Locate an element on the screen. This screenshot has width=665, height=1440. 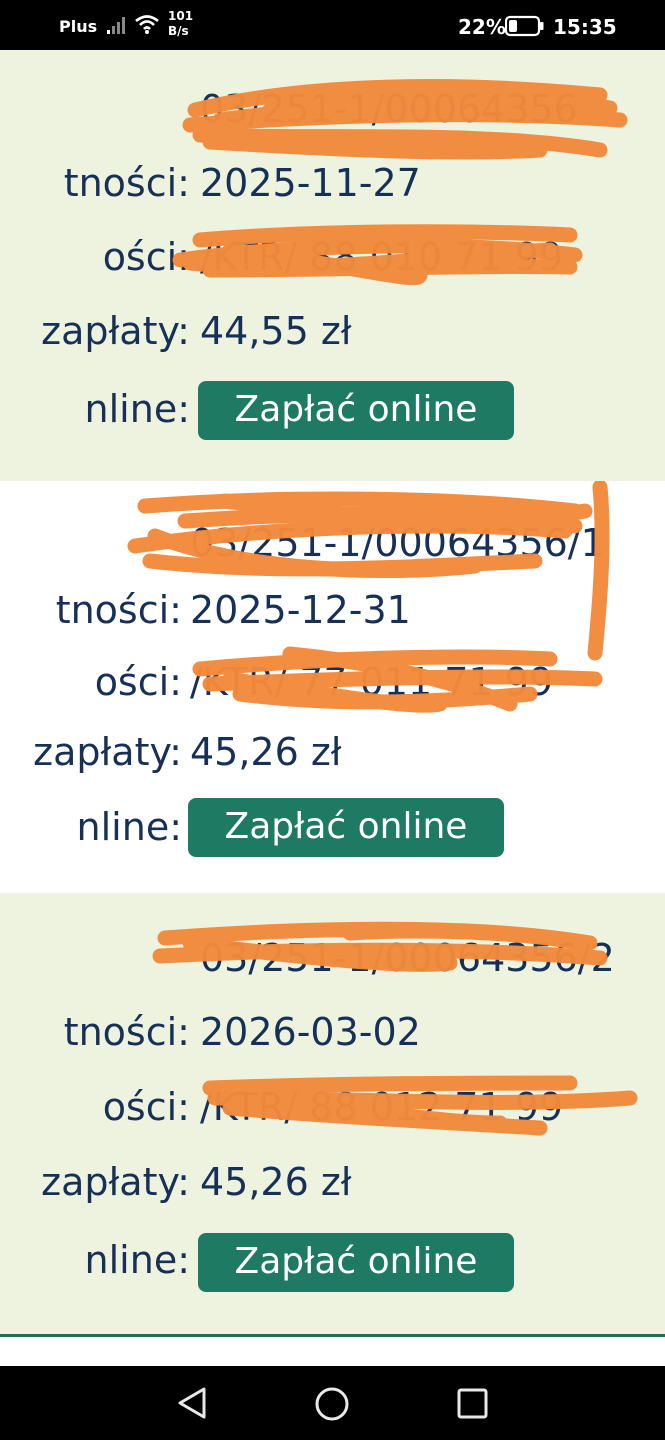
battery-percent: 22% is located at coordinates (482, 27).